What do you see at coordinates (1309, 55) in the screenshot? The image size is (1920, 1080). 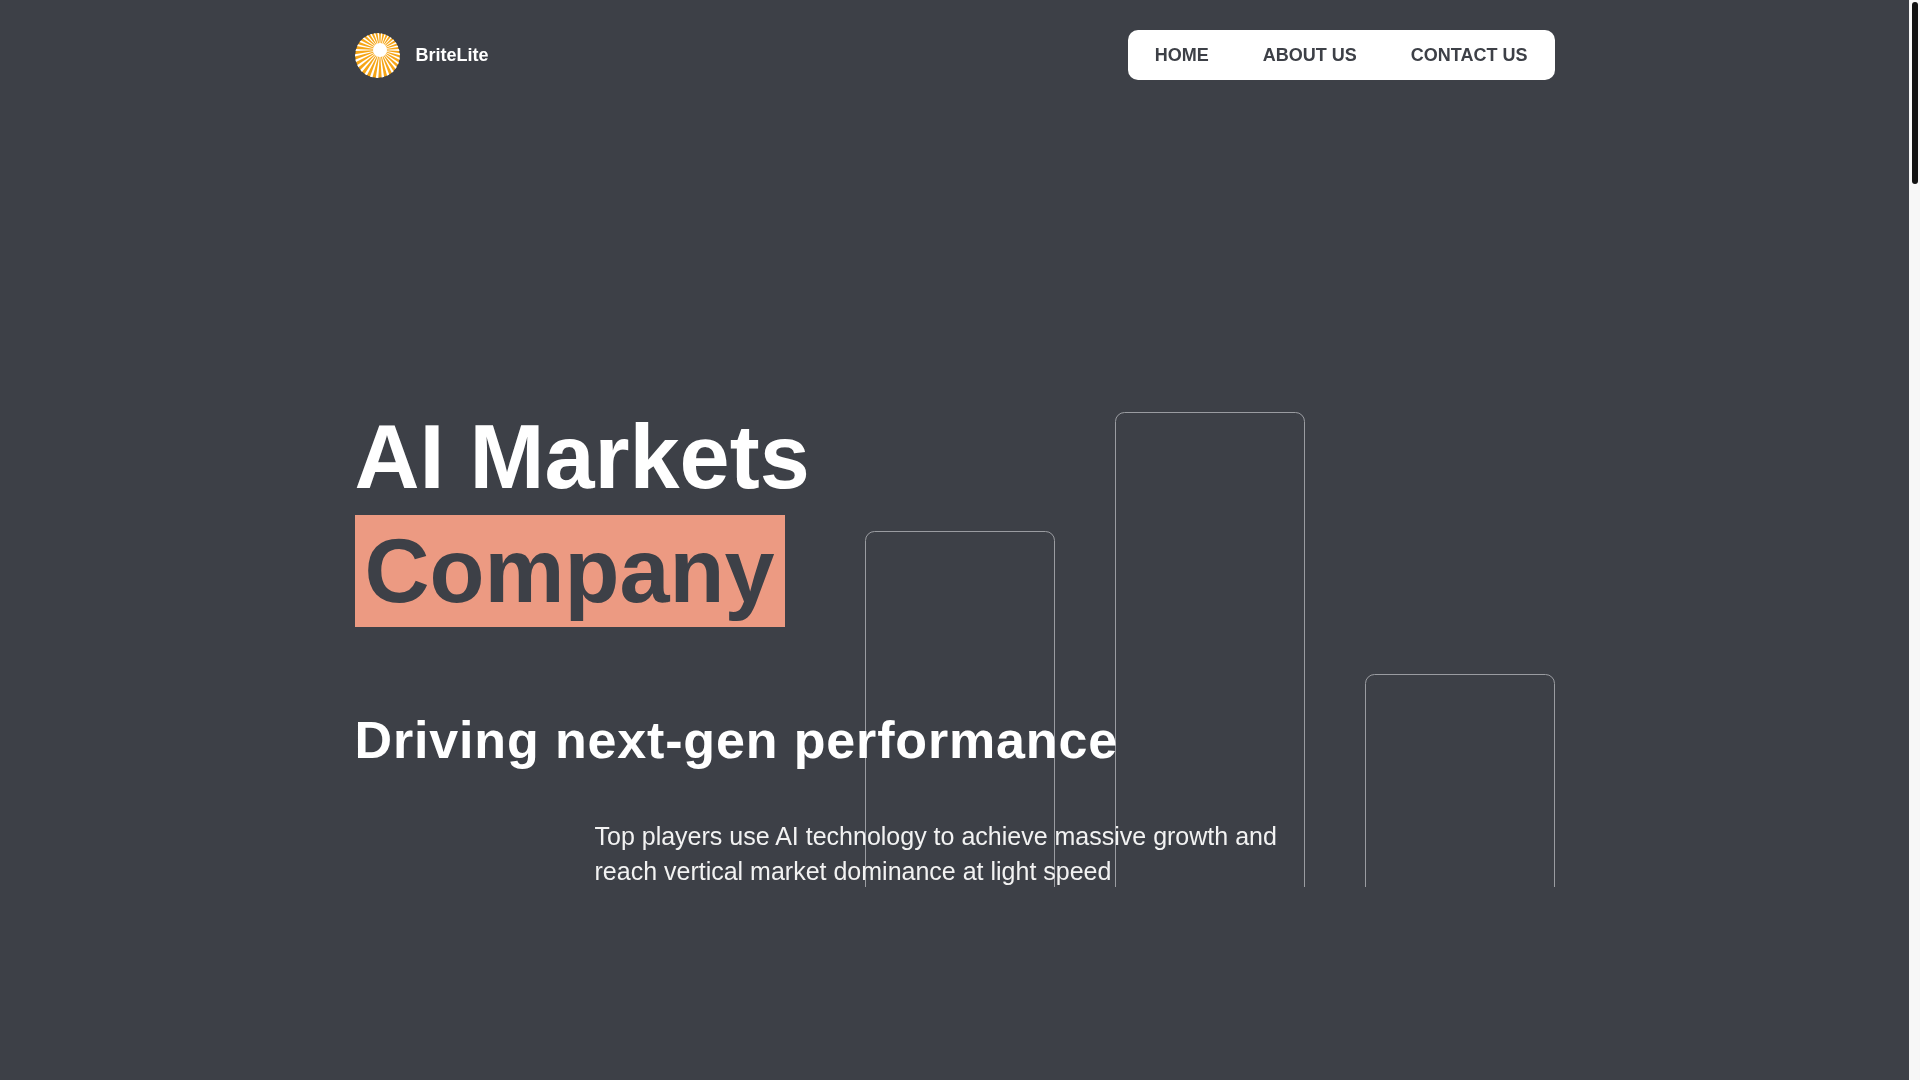 I see `nav-link: ABOUT US` at bounding box center [1309, 55].